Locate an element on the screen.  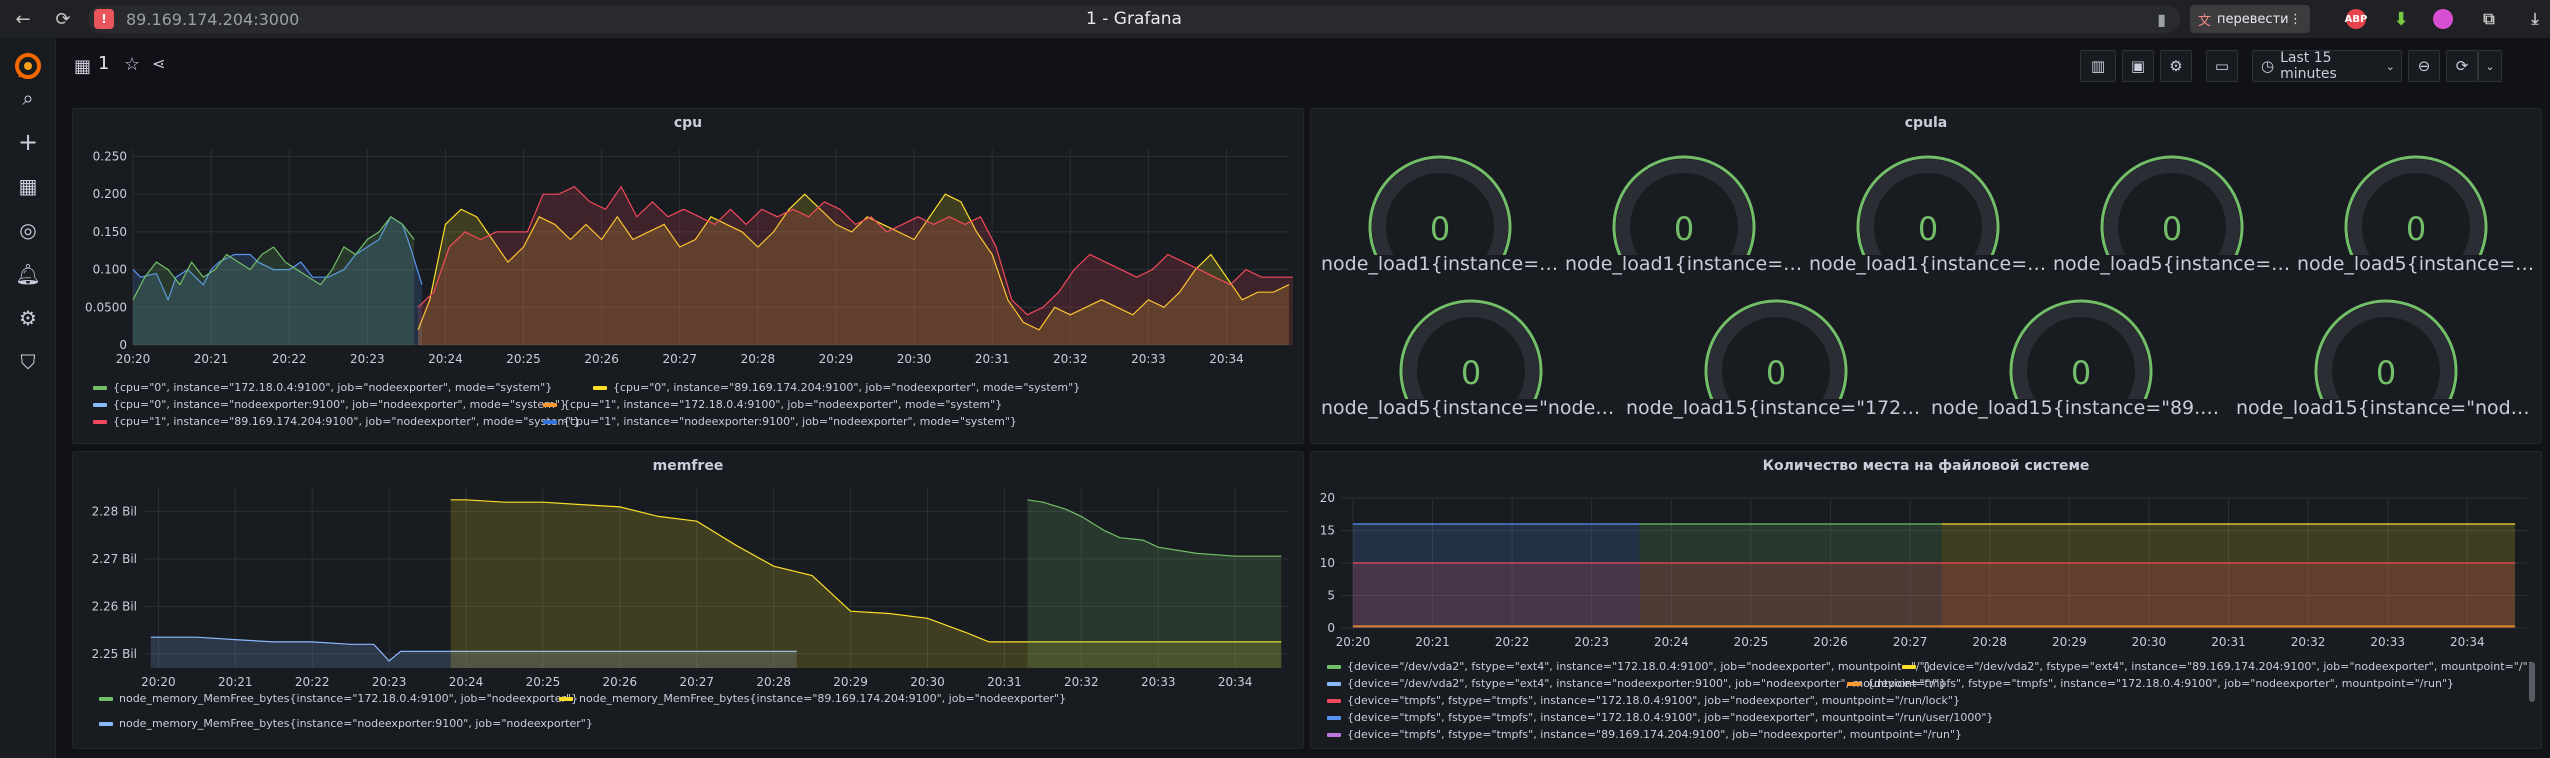
more-icon: ⋮ is located at coordinates (2295, 19).